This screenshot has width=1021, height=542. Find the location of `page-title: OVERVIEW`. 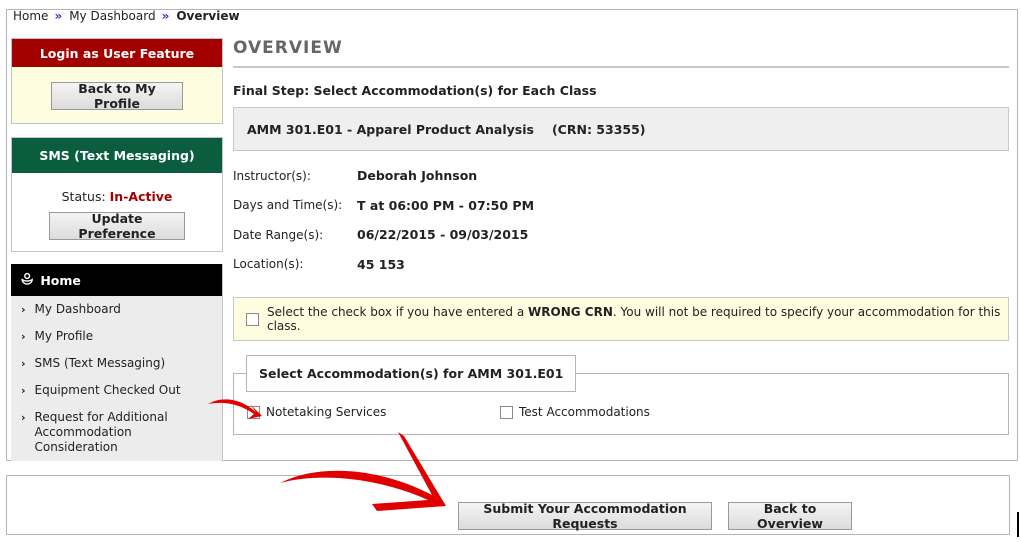

page-title: OVERVIEW is located at coordinates (621, 53).